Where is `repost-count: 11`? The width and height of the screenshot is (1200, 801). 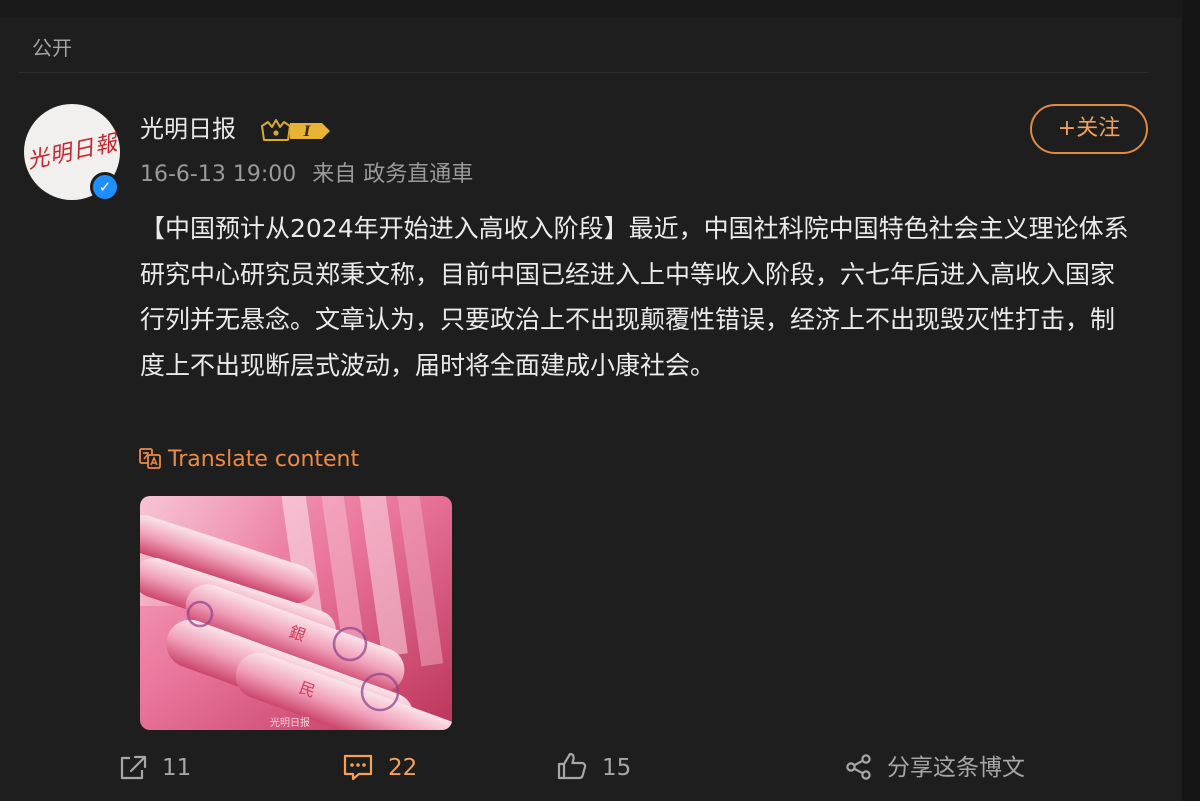
repost-count: 11 is located at coordinates (177, 768).